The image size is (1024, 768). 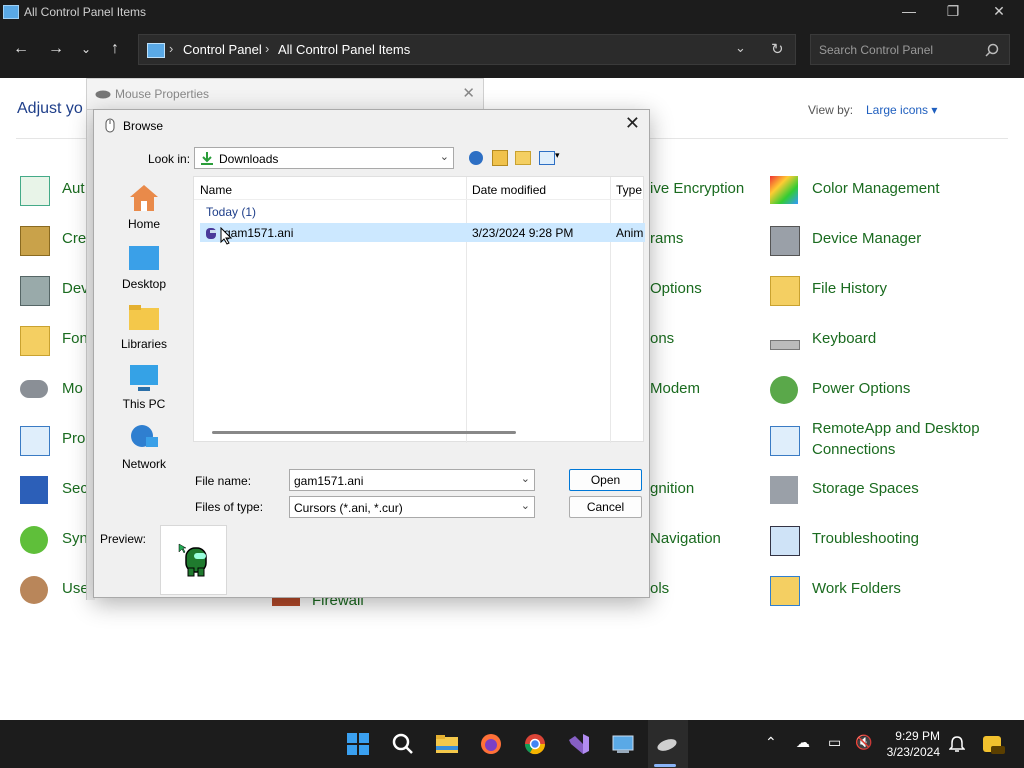 I want to click on cp-item-keyboard: Keyboard, so click(x=844, y=338).